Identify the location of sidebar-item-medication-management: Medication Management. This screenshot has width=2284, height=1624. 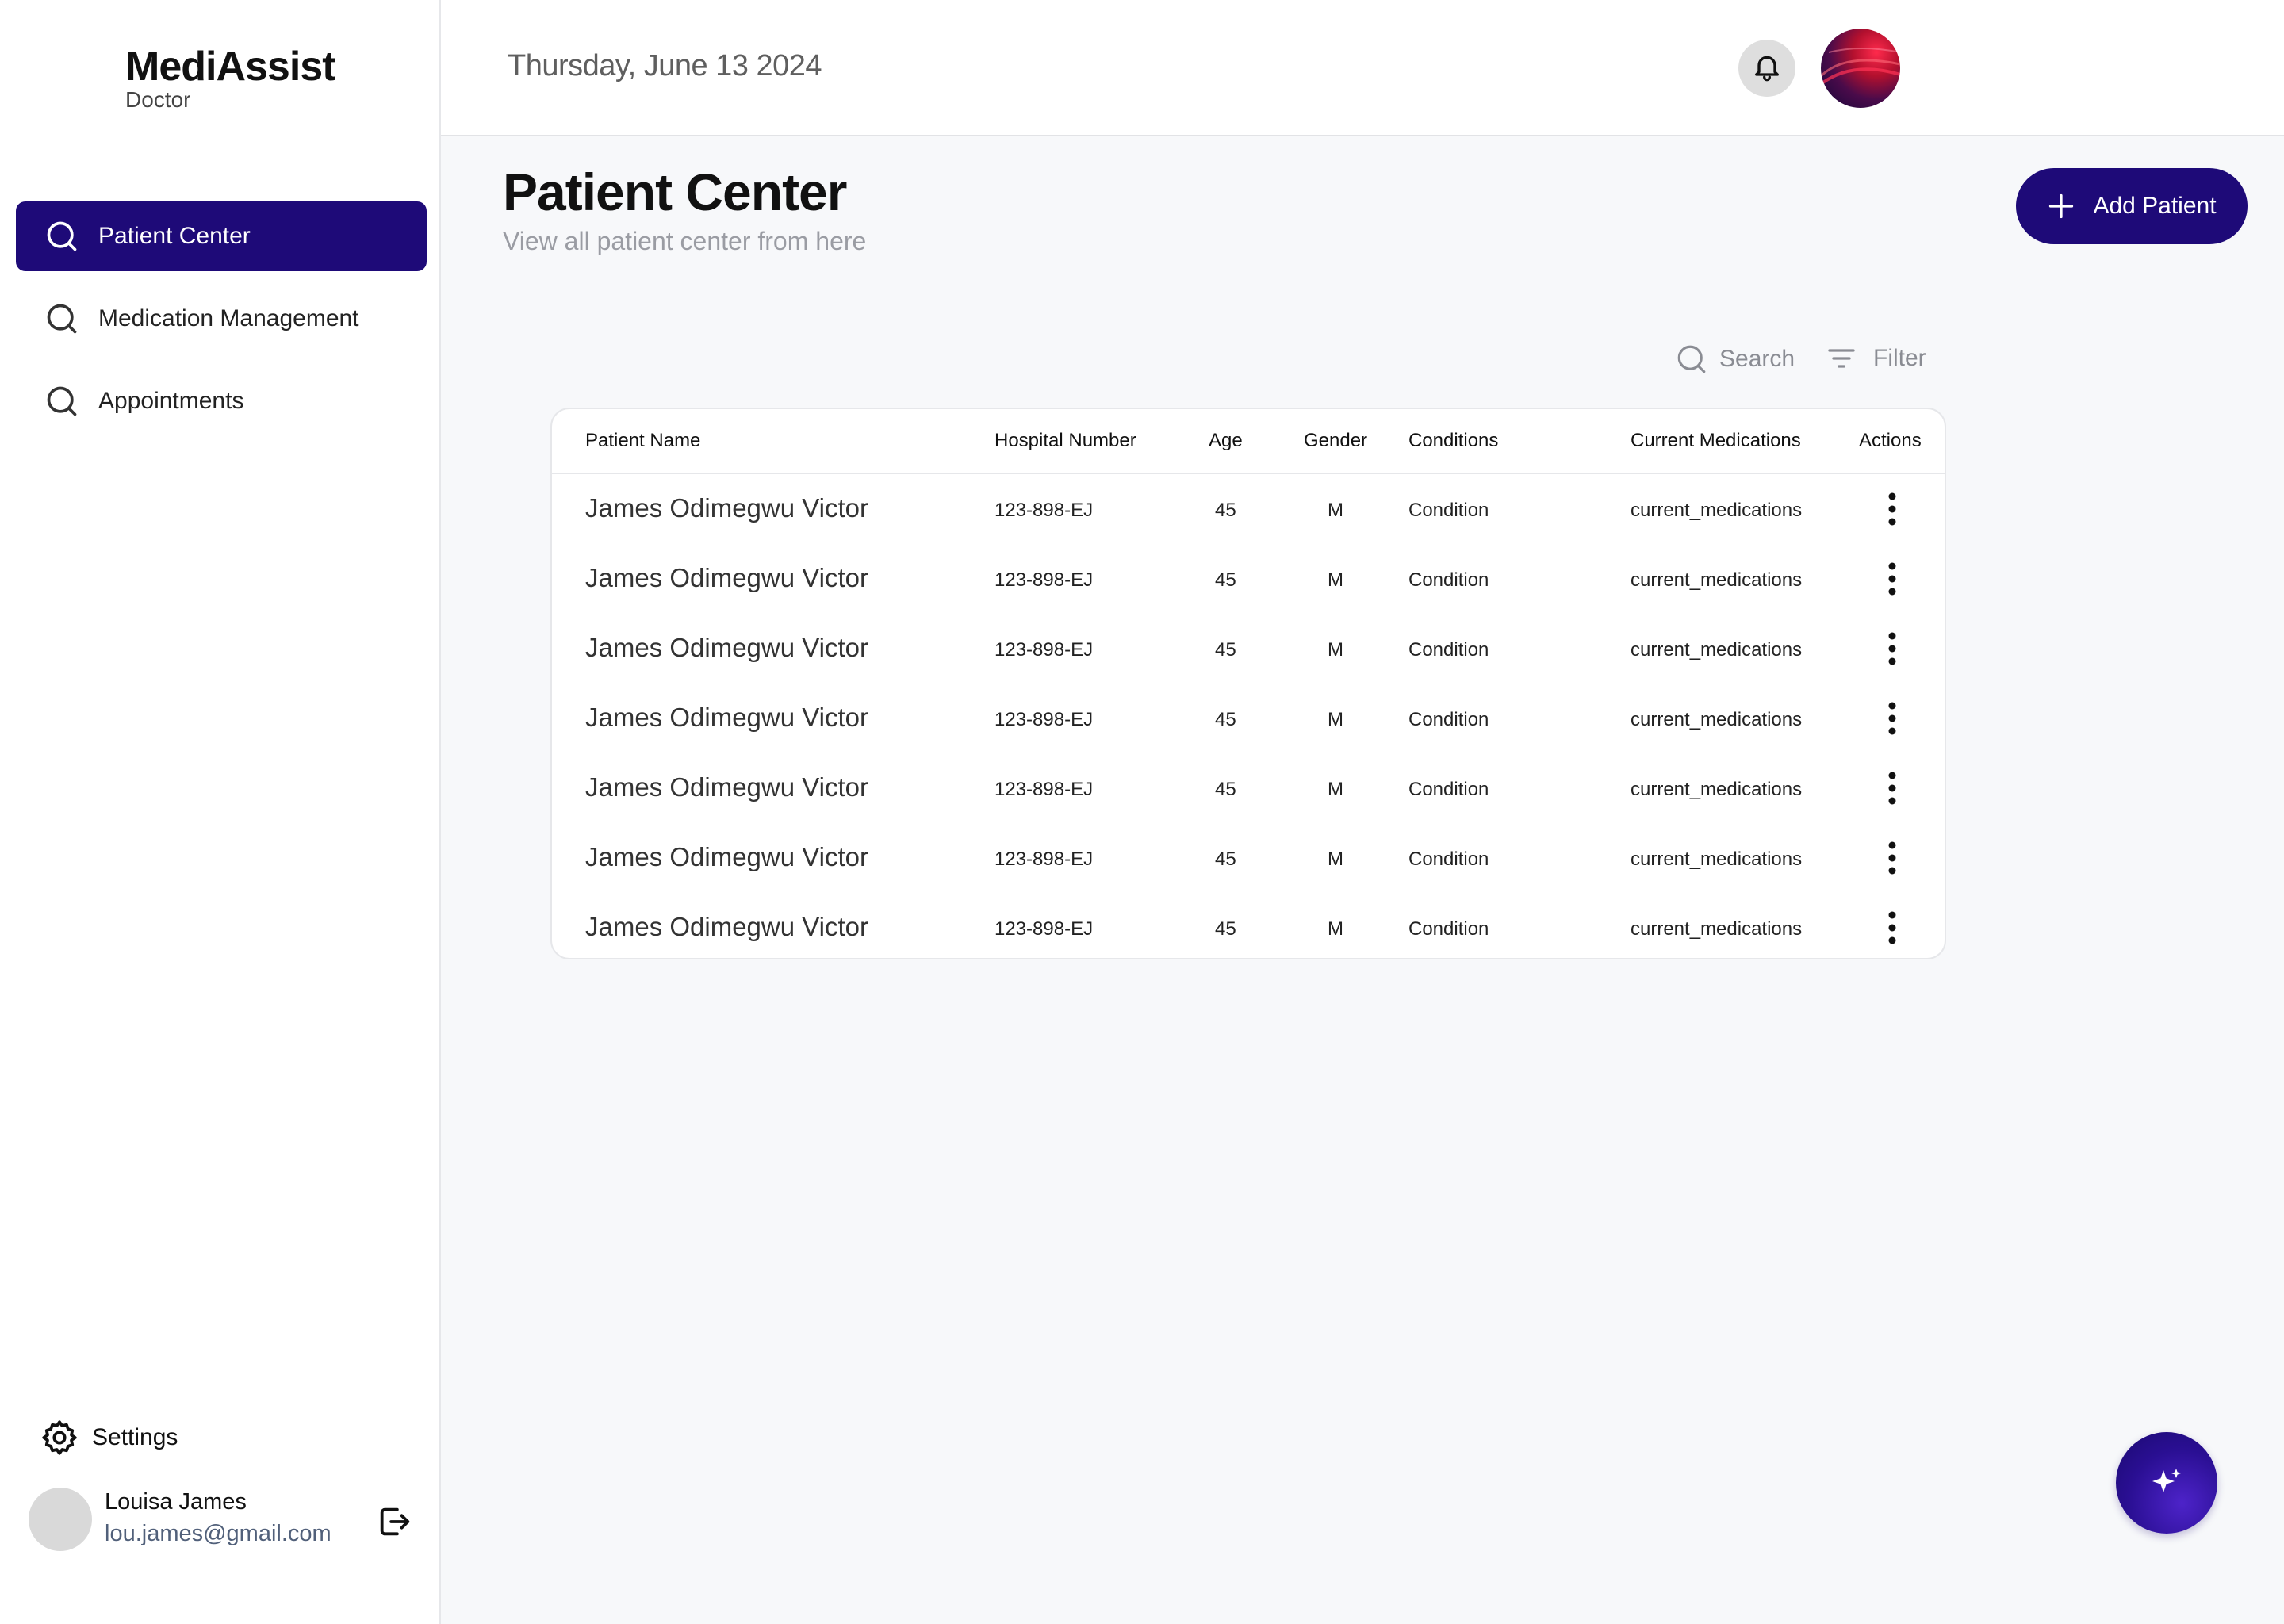
(221, 319).